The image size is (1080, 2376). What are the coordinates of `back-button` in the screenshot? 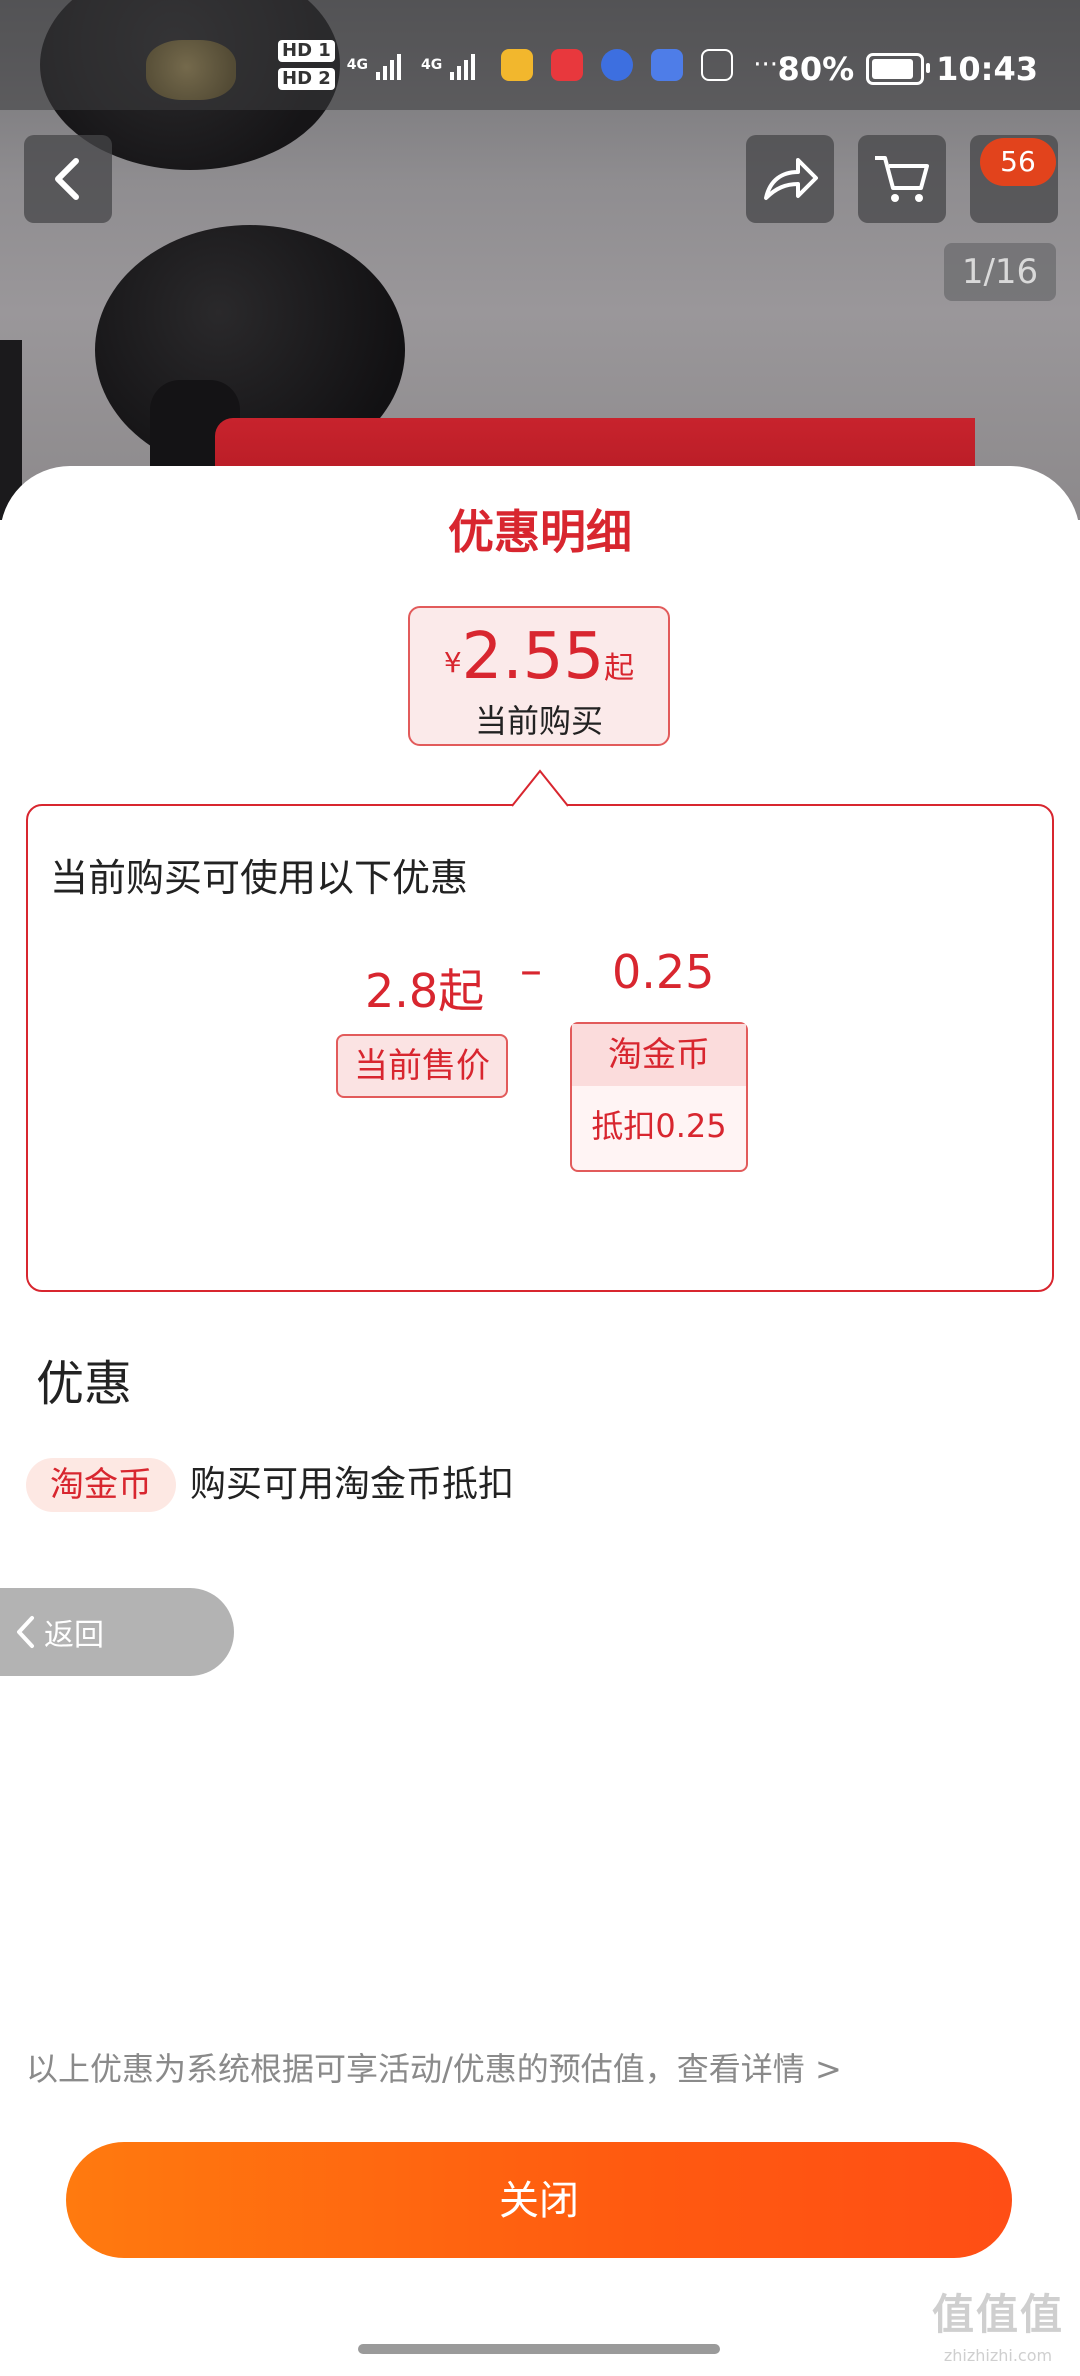 It's located at (68, 179).